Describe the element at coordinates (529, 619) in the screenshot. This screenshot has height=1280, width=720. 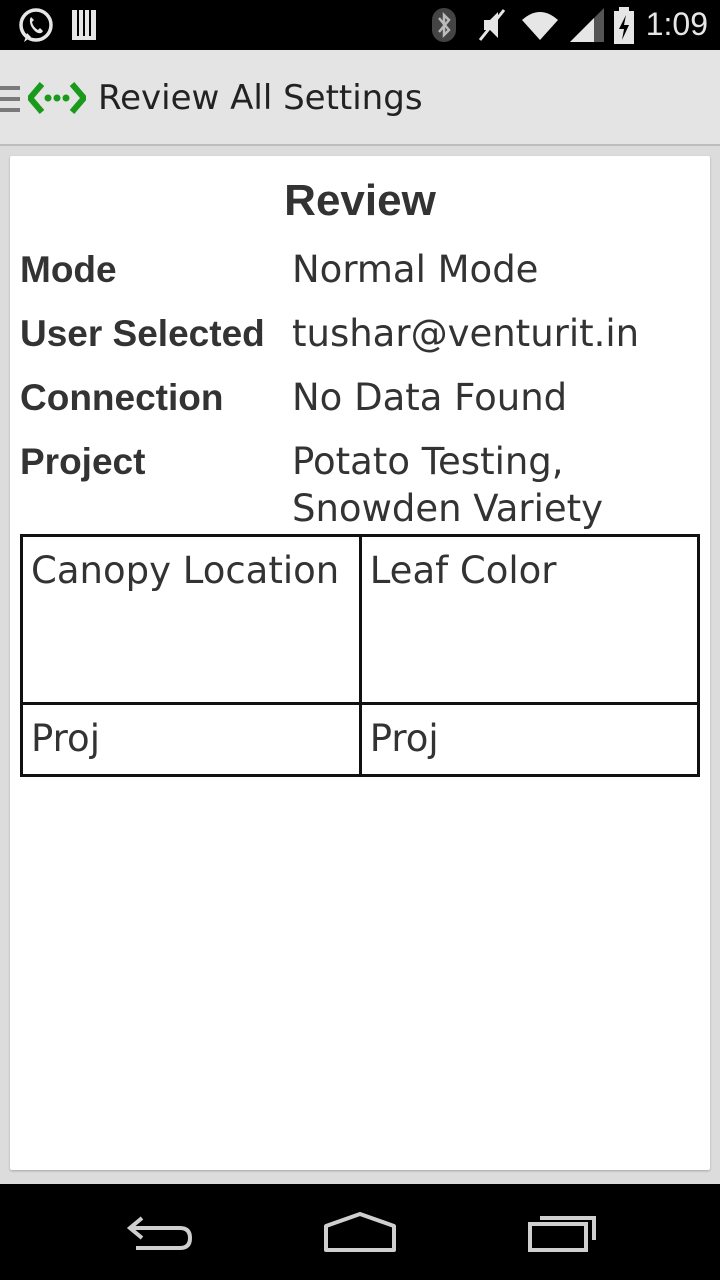
I see `table-header-cell: Leaf Color` at that location.